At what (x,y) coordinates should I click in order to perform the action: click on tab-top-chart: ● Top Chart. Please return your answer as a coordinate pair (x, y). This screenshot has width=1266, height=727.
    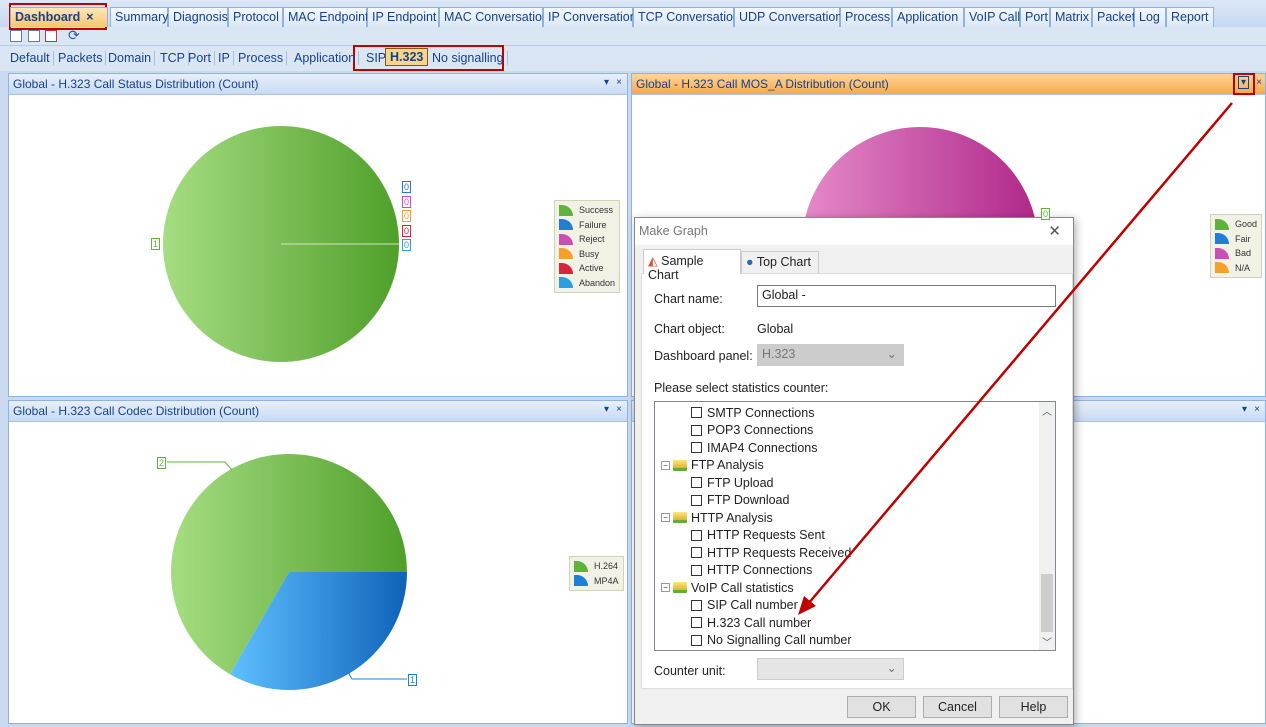
    Looking at the image, I should click on (780, 262).